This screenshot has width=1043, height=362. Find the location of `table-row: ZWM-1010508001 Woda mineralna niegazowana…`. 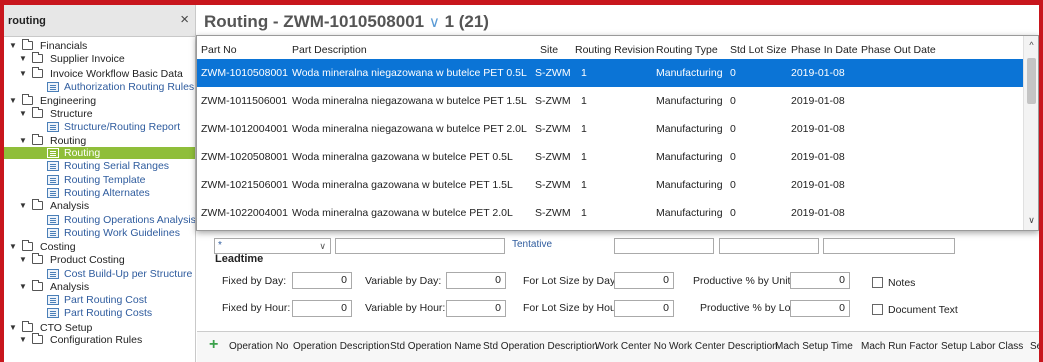

table-row: ZWM-1010508001 Woda mineralna niegazowana… is located at coordinates (610, 73).